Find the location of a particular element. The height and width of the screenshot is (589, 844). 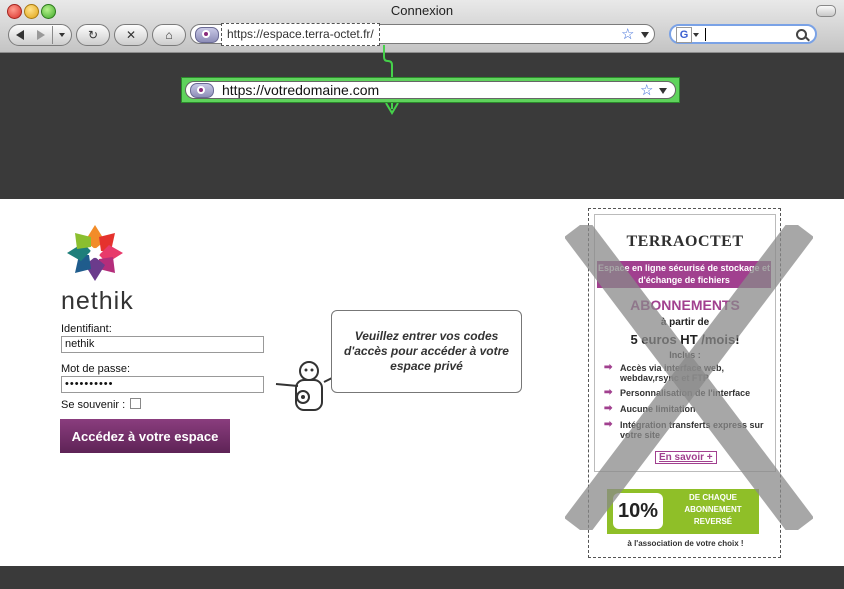

search-icon is located at coordinates (801, 34).